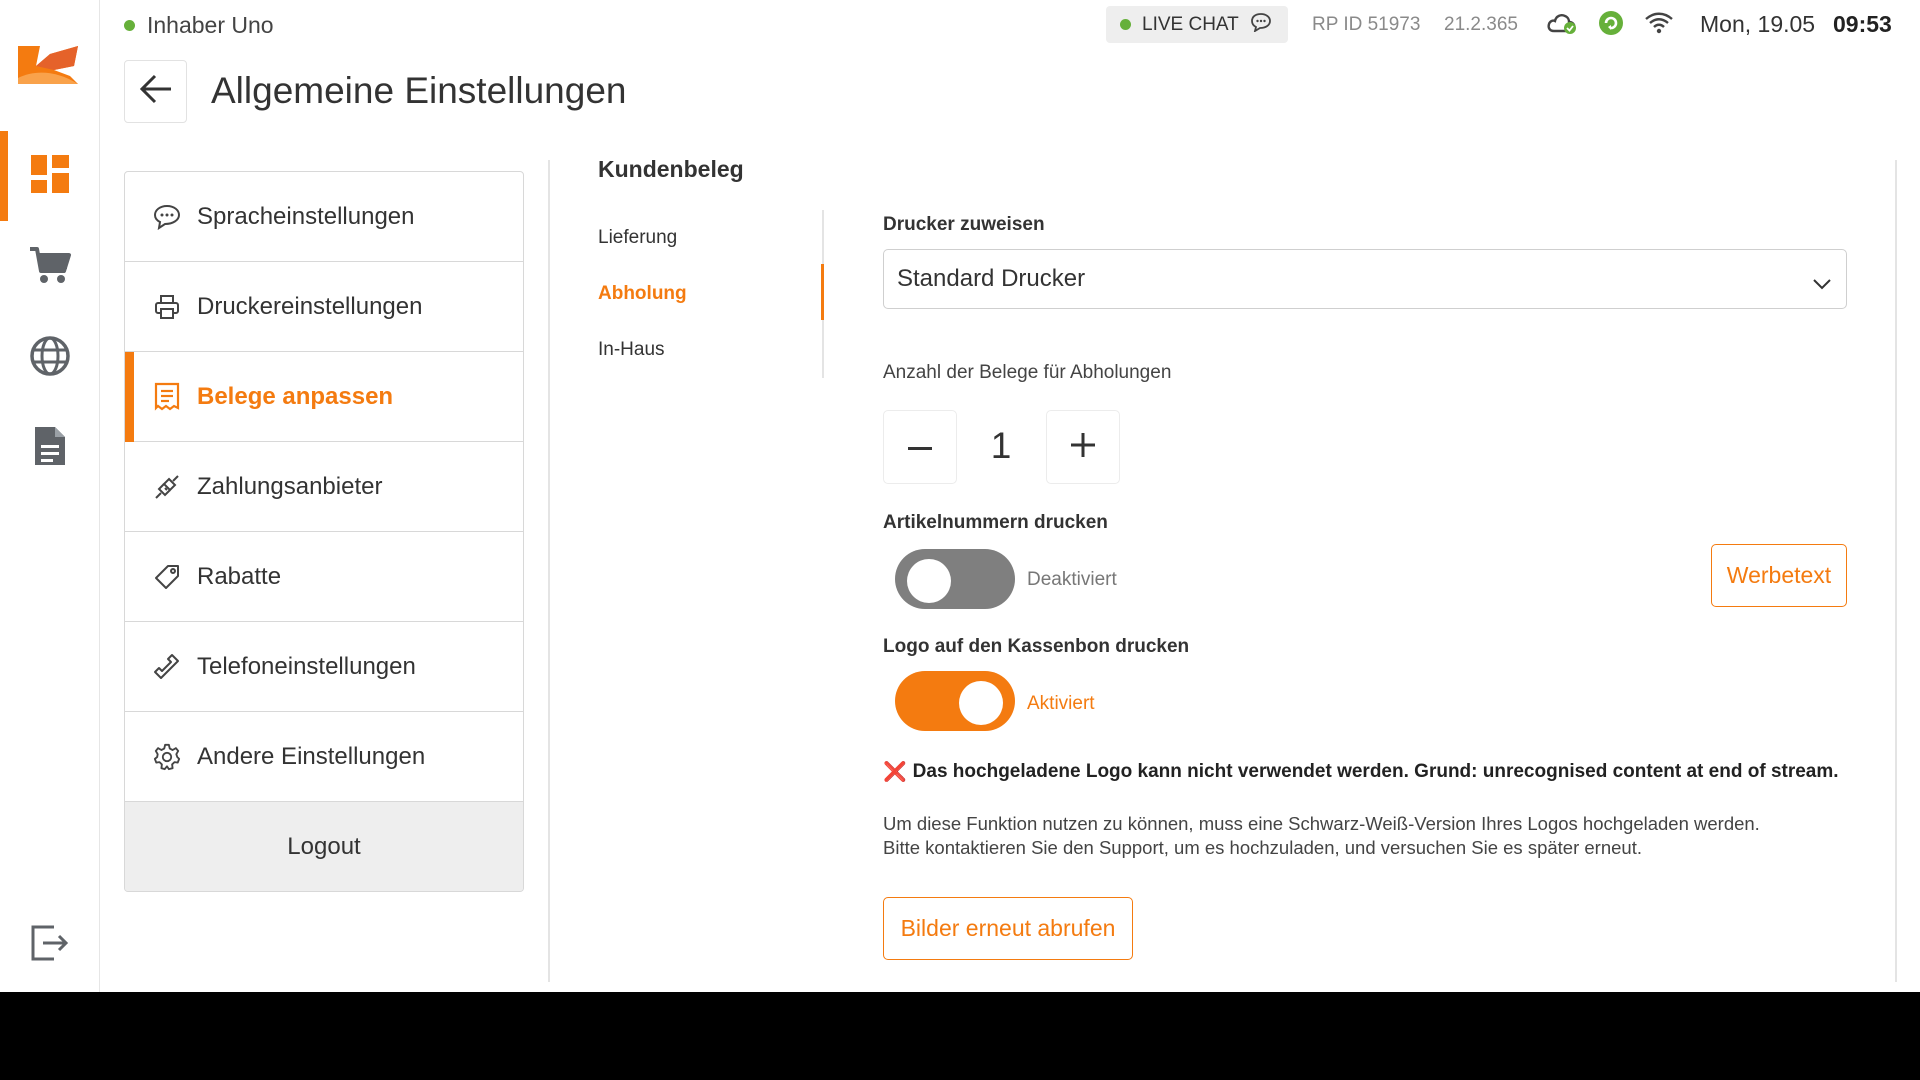 Image resolution: width=1920 pixels, height=1080 pixels. What do you see at coordinates (895, 772) in the screenshot?
I see `error-cross-icon: ❌` at bounding box center [895, 772].